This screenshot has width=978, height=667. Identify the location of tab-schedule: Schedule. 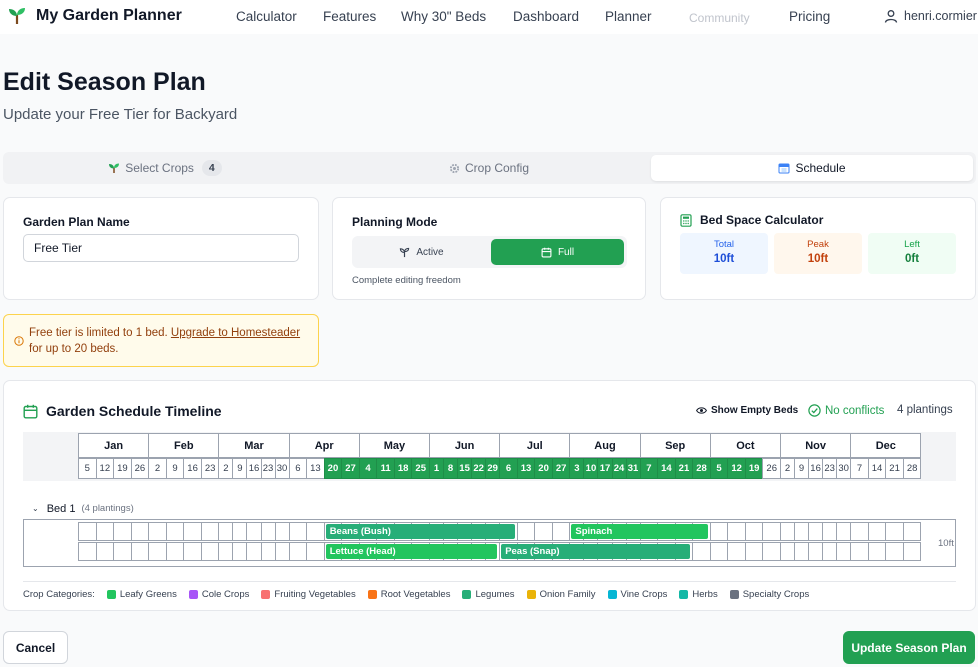
(812, 168).